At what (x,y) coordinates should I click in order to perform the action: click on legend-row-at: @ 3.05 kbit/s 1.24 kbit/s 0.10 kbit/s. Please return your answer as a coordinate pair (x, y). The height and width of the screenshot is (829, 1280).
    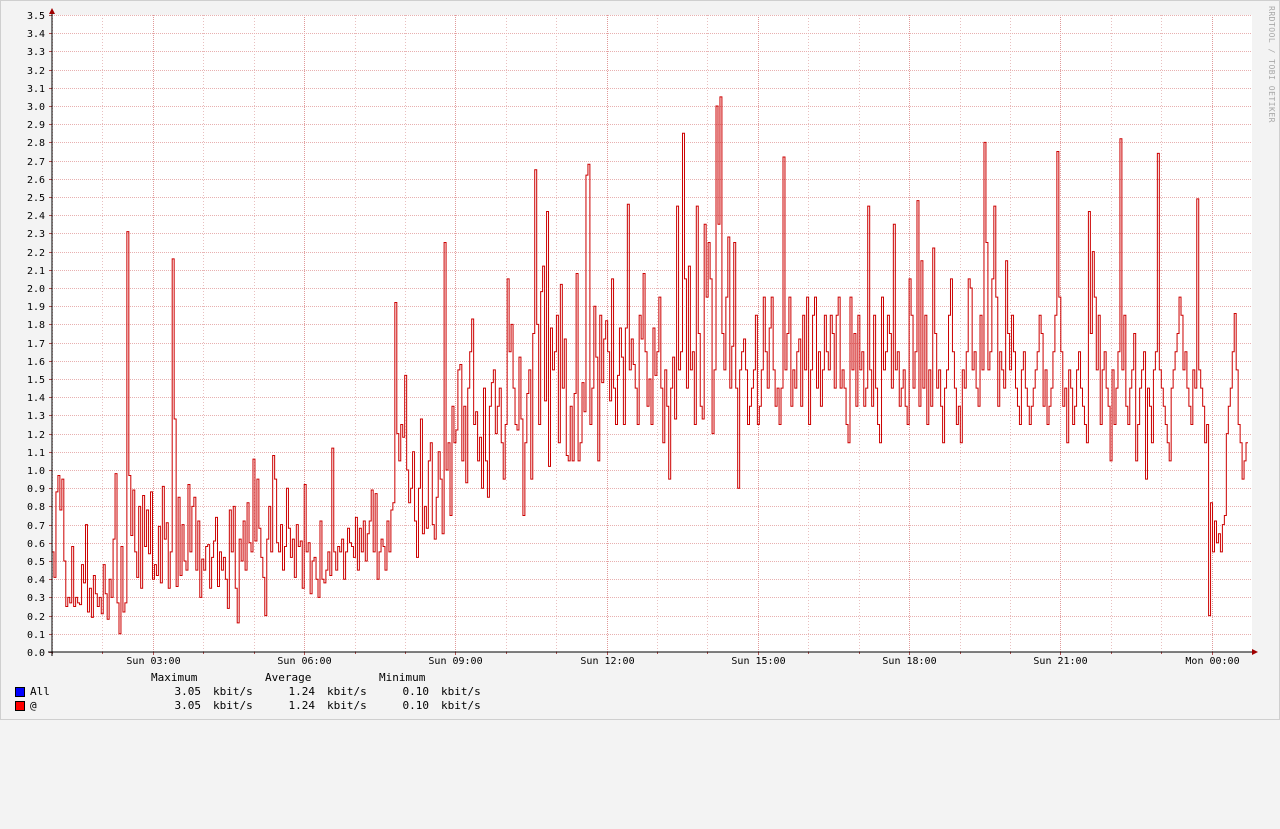
    Looking at the image, I should click on (247, 706).